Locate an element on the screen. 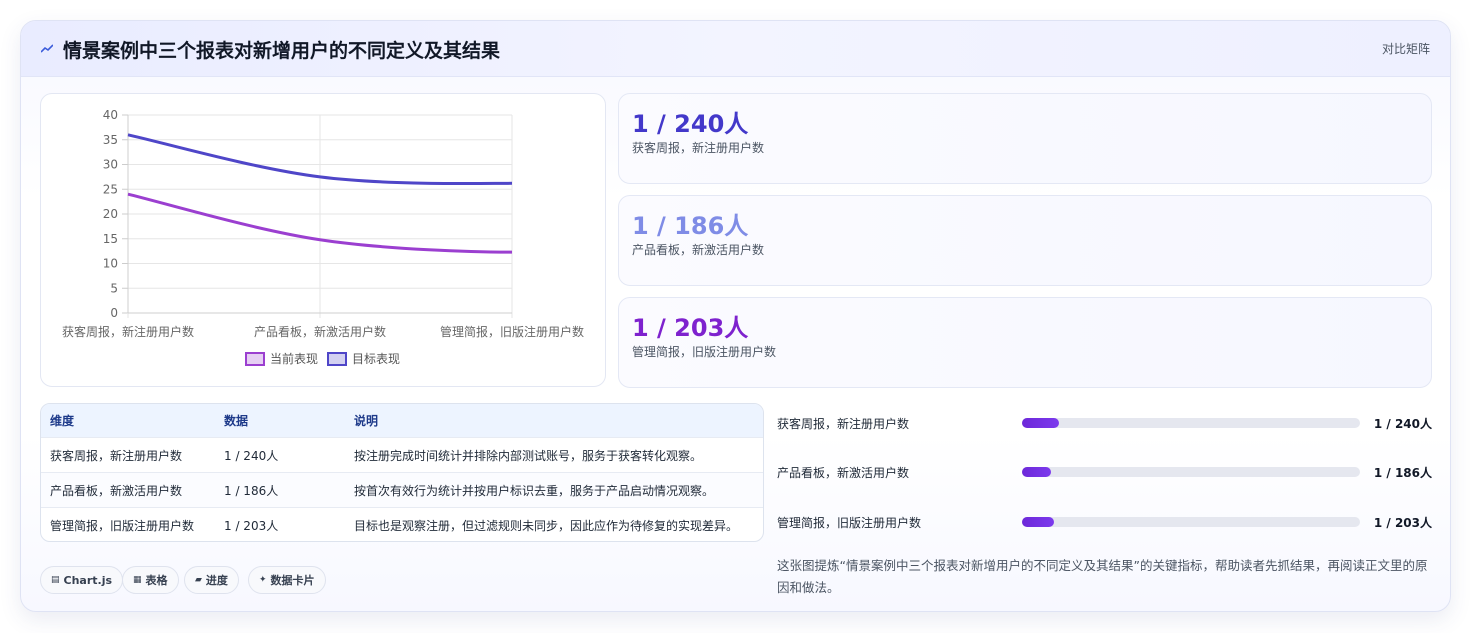 This screenshot has width=1471, height=633. trend-line-icon is located at coordinates (47, 48).